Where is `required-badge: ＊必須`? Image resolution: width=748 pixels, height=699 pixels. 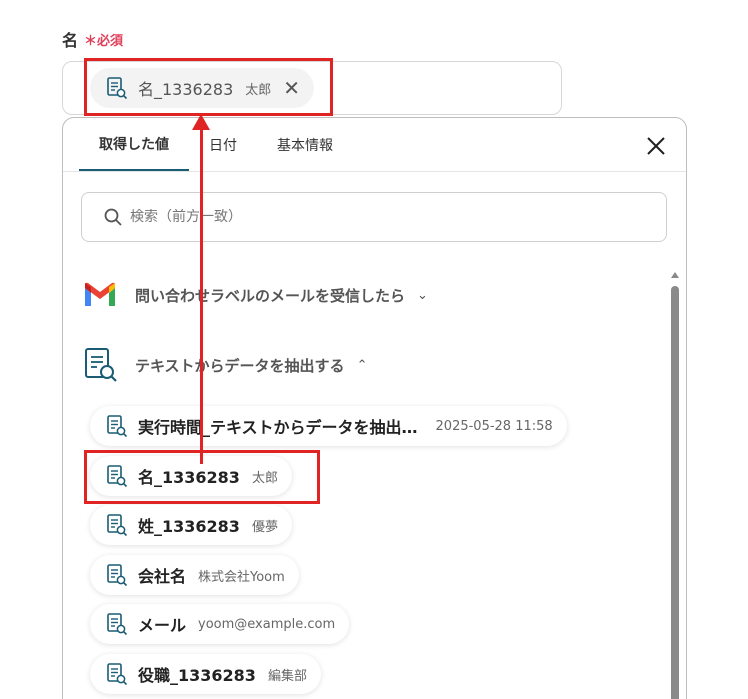
required-badge: ＊必須 is located at coordinates (104, 41).